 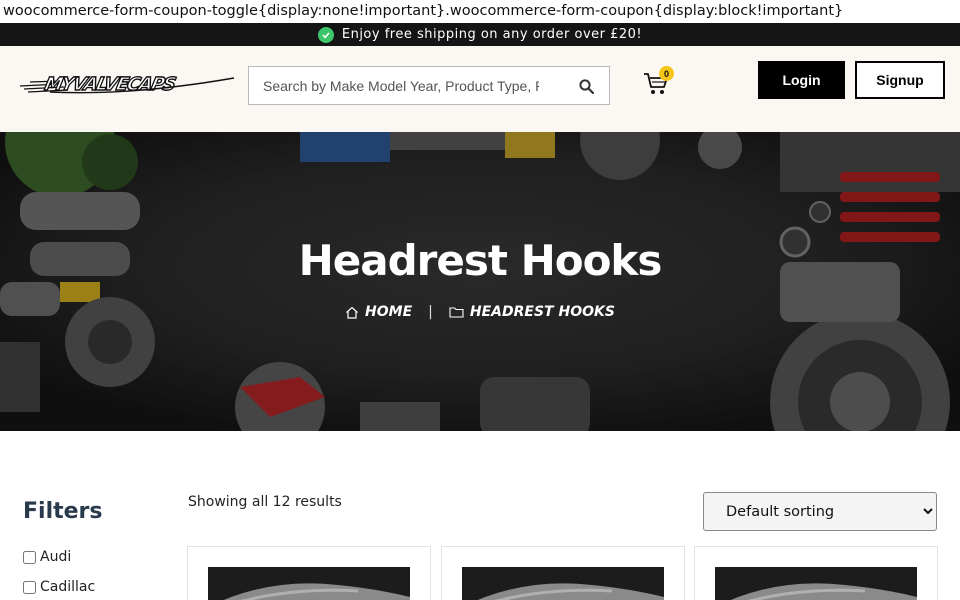 I want to click on breadcrumb-current: HEADREST HOOKS, so click(x=532, y=312).